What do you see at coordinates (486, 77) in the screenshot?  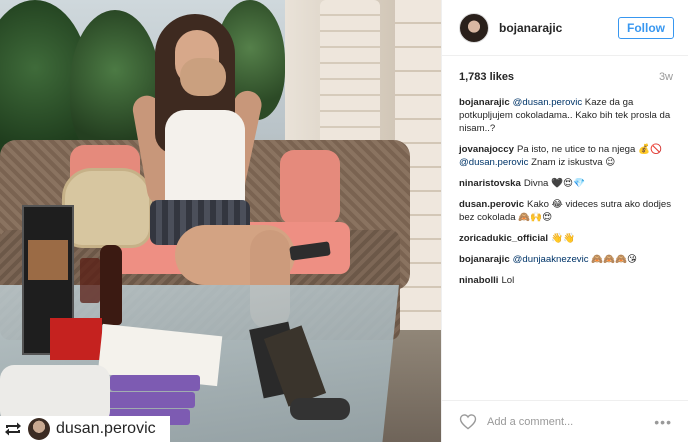 I see `likes-count: 1,783 likes` at bounding box center [486, 77].